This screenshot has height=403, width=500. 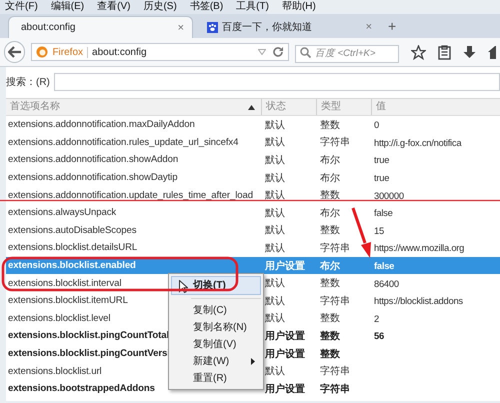 What do you see at coordinates (378, 230) in the screenshot?
I see `pref-value: 15` at bounding box center [378, 230].